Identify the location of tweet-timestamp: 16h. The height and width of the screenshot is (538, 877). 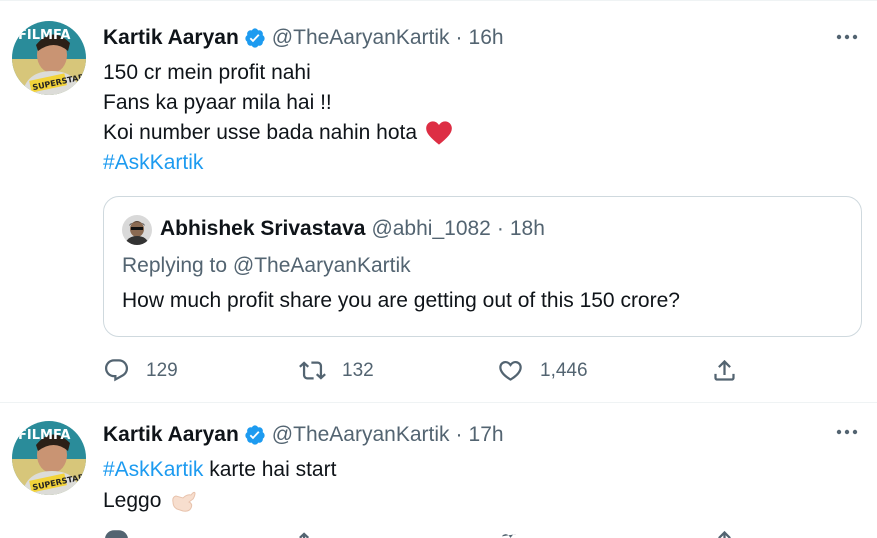
(486, 38).